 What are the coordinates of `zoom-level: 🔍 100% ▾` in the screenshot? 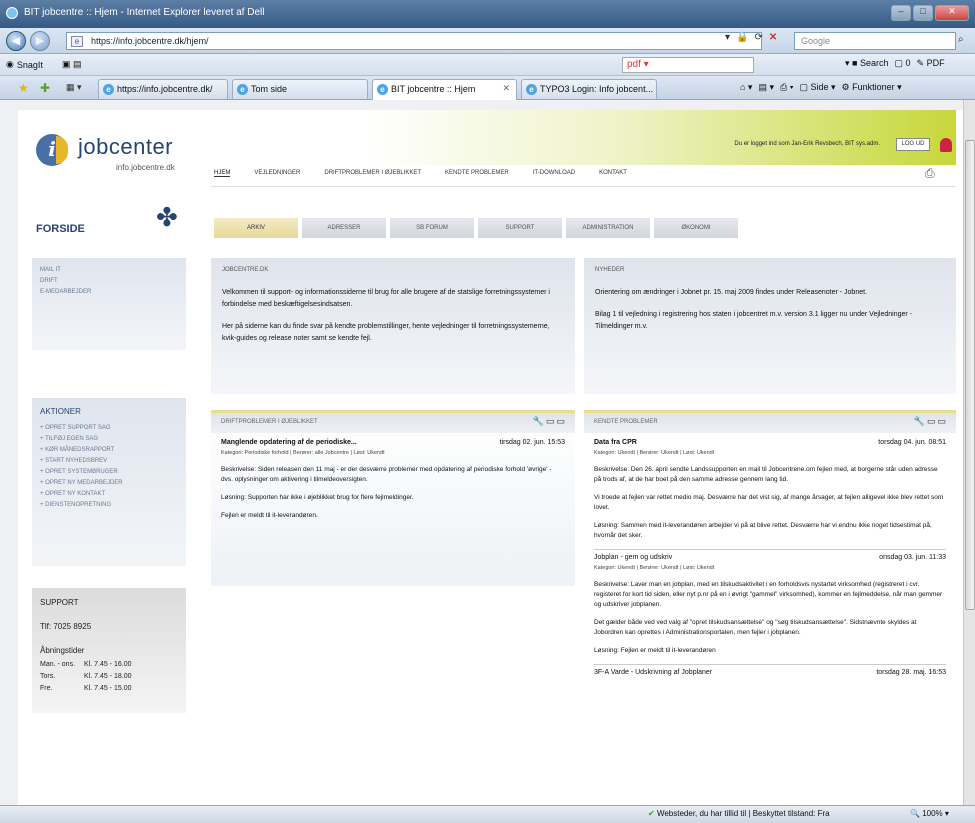 It's located at (929, 813).